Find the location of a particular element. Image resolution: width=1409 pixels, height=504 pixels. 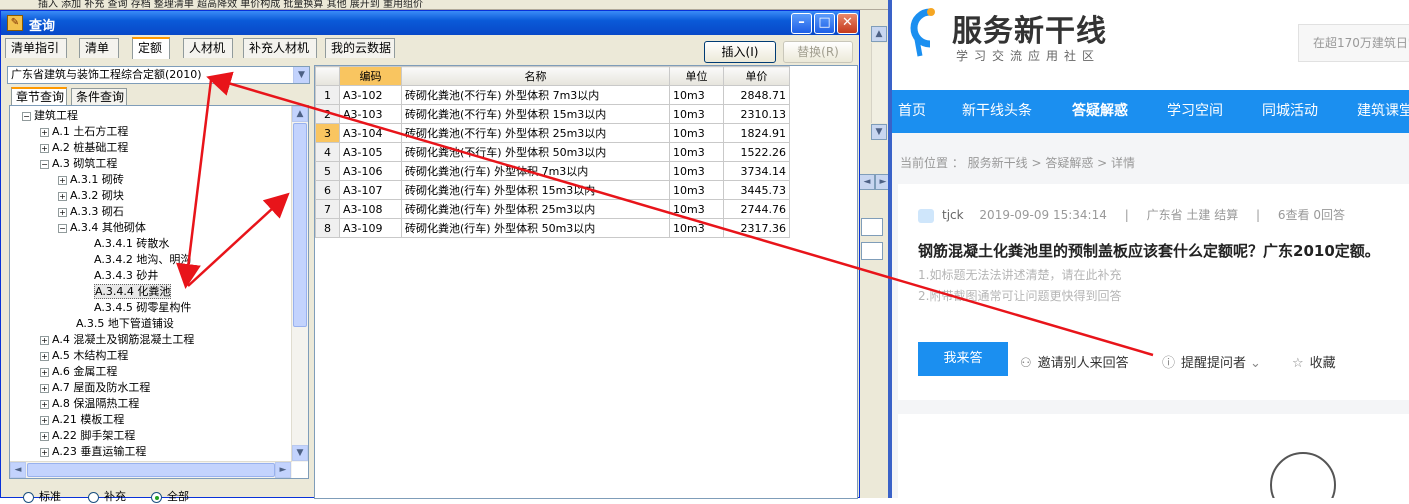

tree-node: + A.3.3 砌石 is located at coordinates (91, 212).